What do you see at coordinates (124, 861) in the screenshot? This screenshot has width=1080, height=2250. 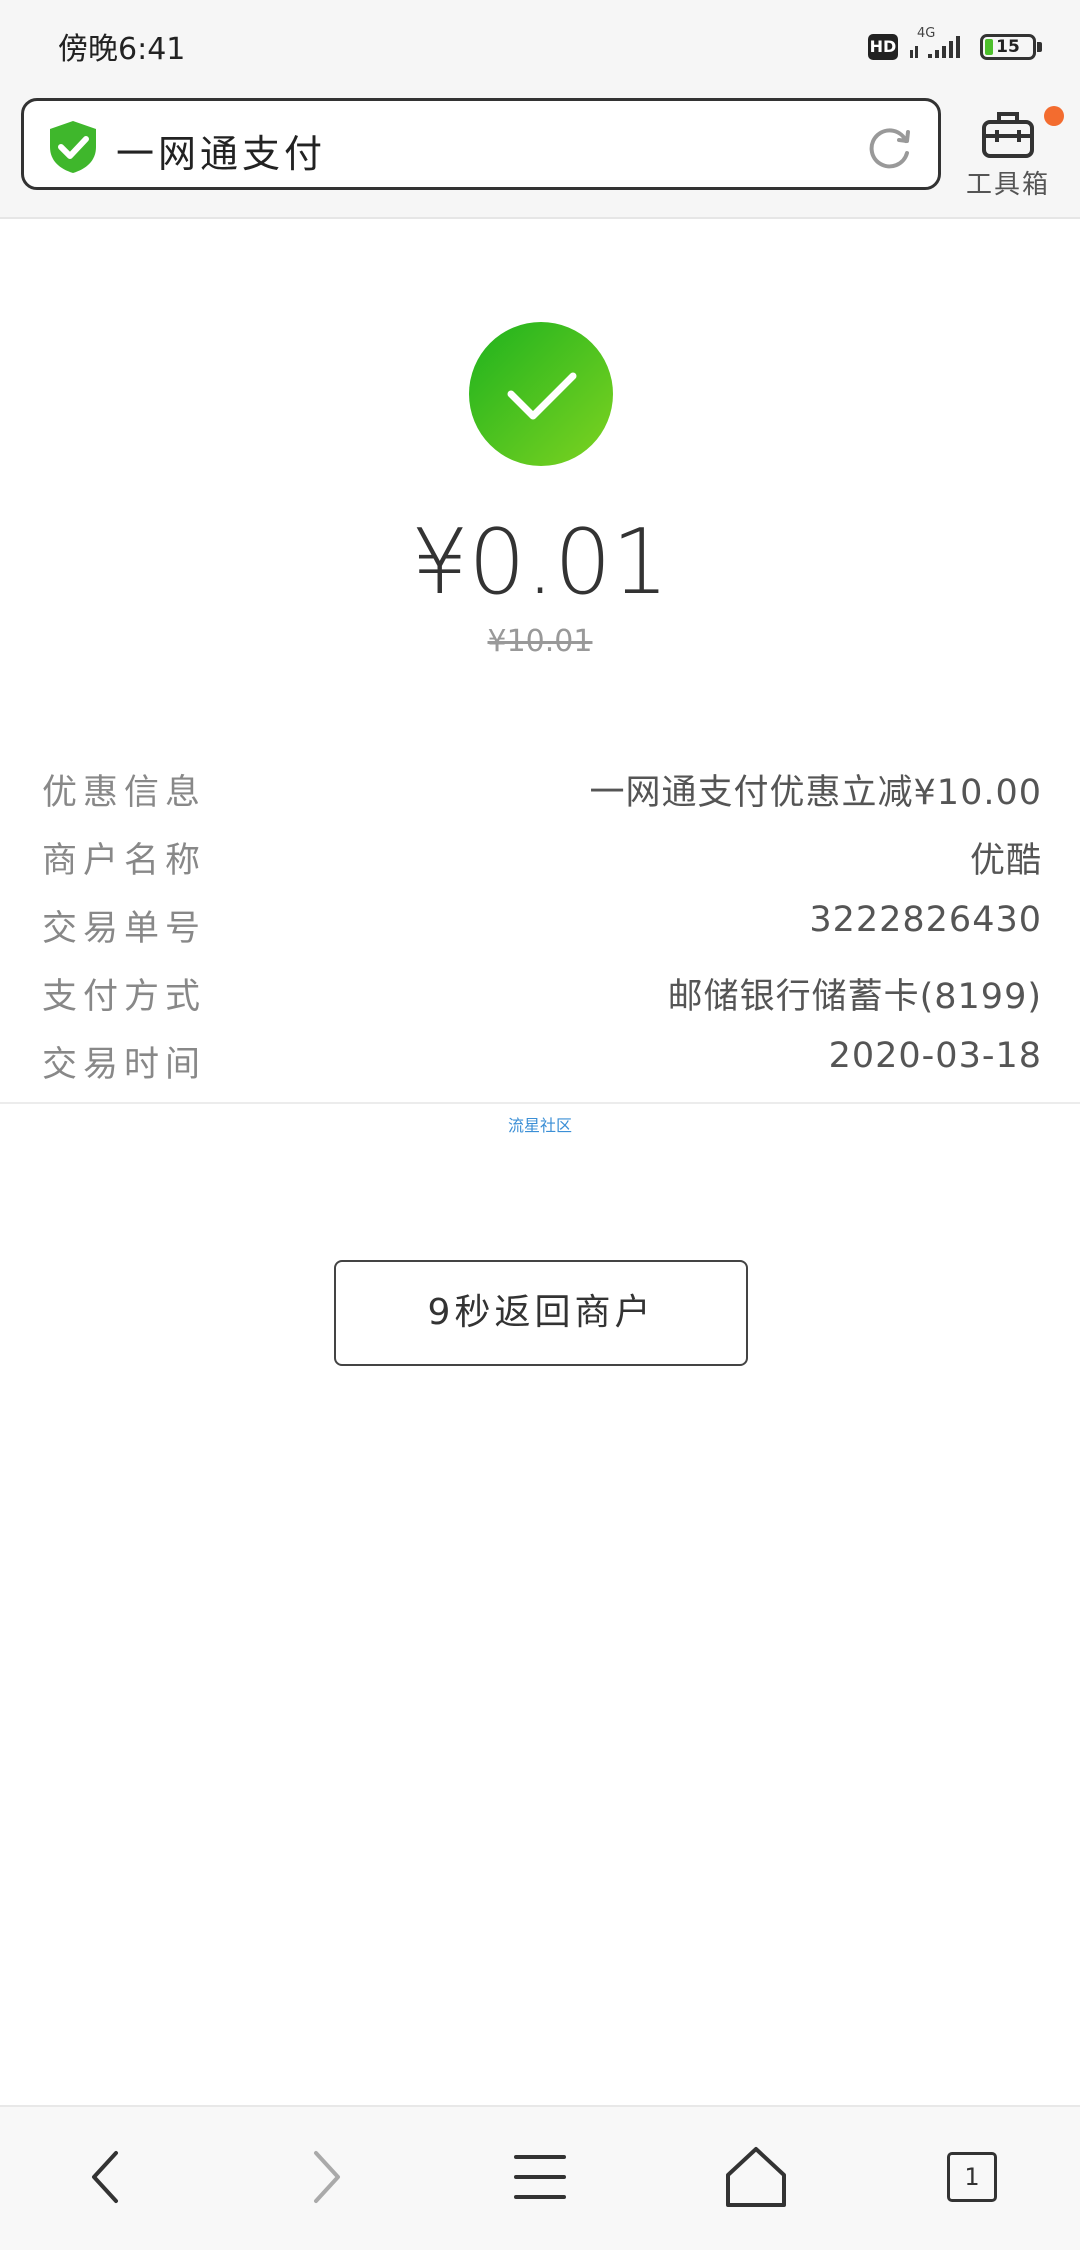 I see `detail-label: 商户名称` at bounding box center [124, 861].